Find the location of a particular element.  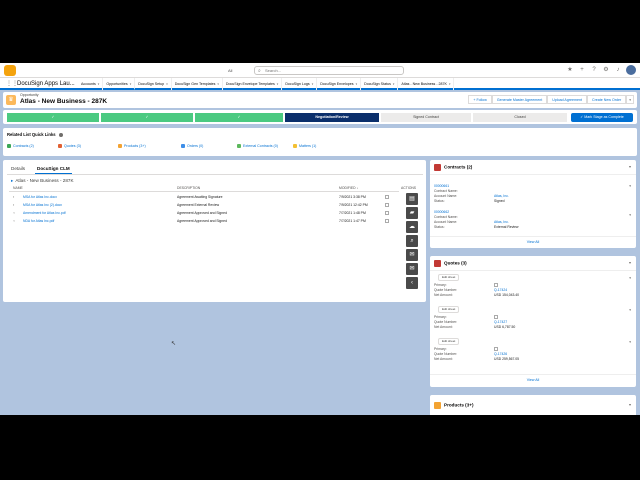

quotes-view-all-link: View All is located at coordinates (533, 380).